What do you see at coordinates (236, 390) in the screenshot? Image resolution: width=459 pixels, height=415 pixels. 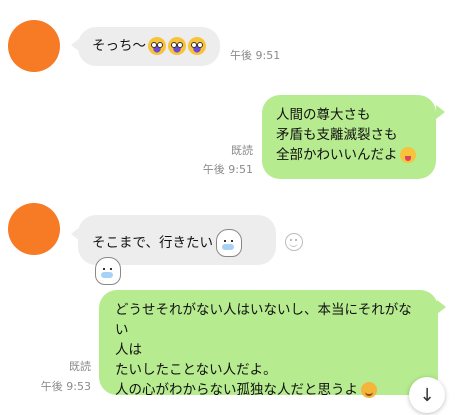 I see `message-line: 人の心がわからない孤独な人だと思うよ` at bounding box center [236, 390].